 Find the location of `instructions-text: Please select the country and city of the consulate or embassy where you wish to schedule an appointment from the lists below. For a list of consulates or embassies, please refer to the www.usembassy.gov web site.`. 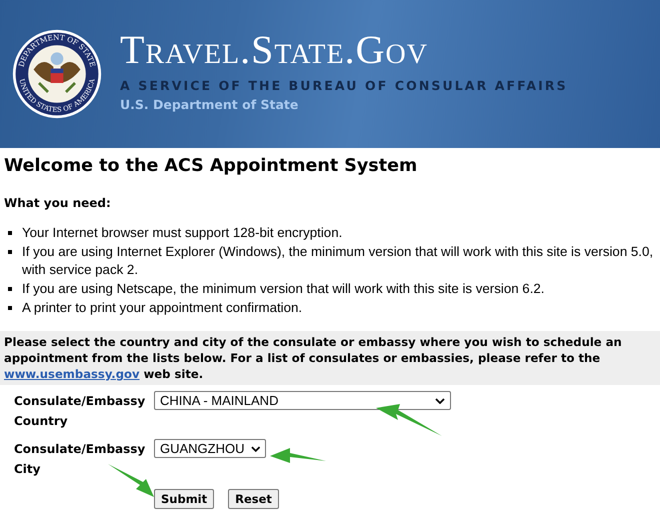

instructions-text: Please select the country and city of the consulate or embassy where you wish to schedule an appointment from the lists below. For a list of consulates or embassies, please refer to the www.usembassy.gov web site. is located at coordinates (330, 358).